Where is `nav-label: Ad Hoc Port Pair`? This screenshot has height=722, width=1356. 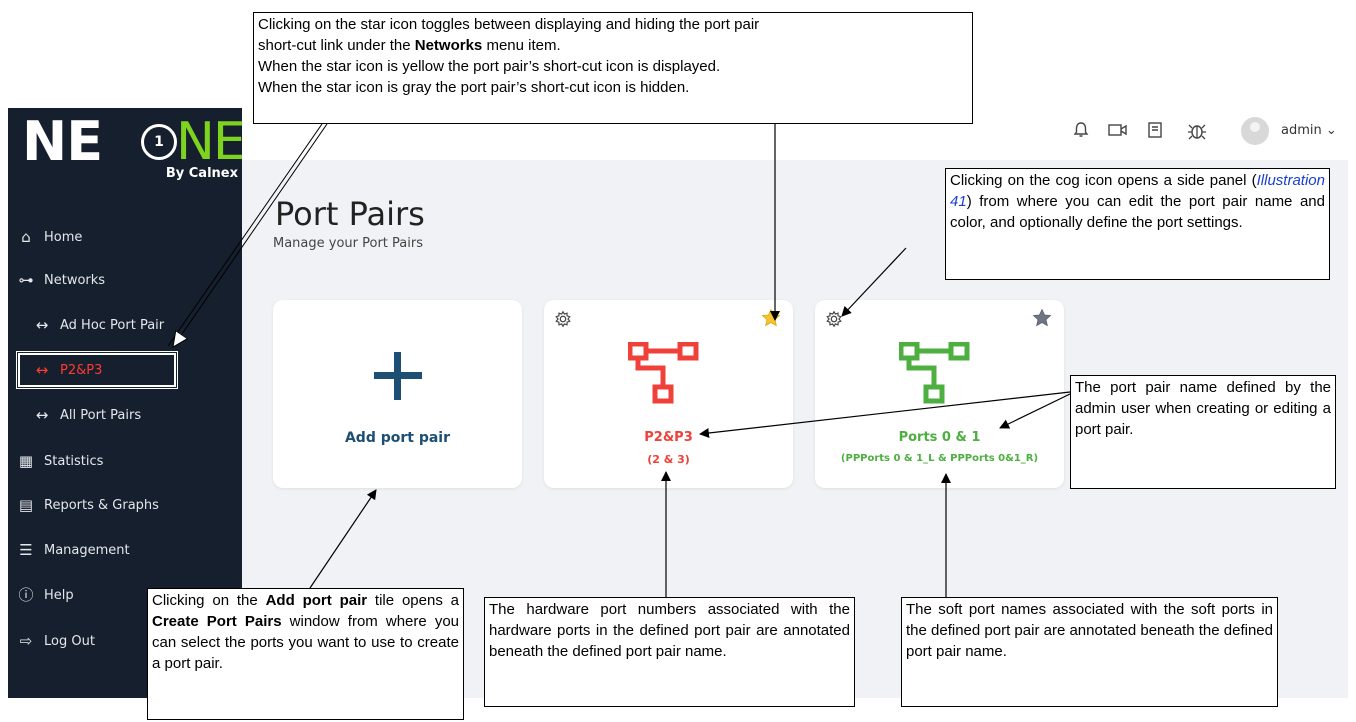 nav-label: Ad Hoc Port Pair is located at coordinates (112, 325).